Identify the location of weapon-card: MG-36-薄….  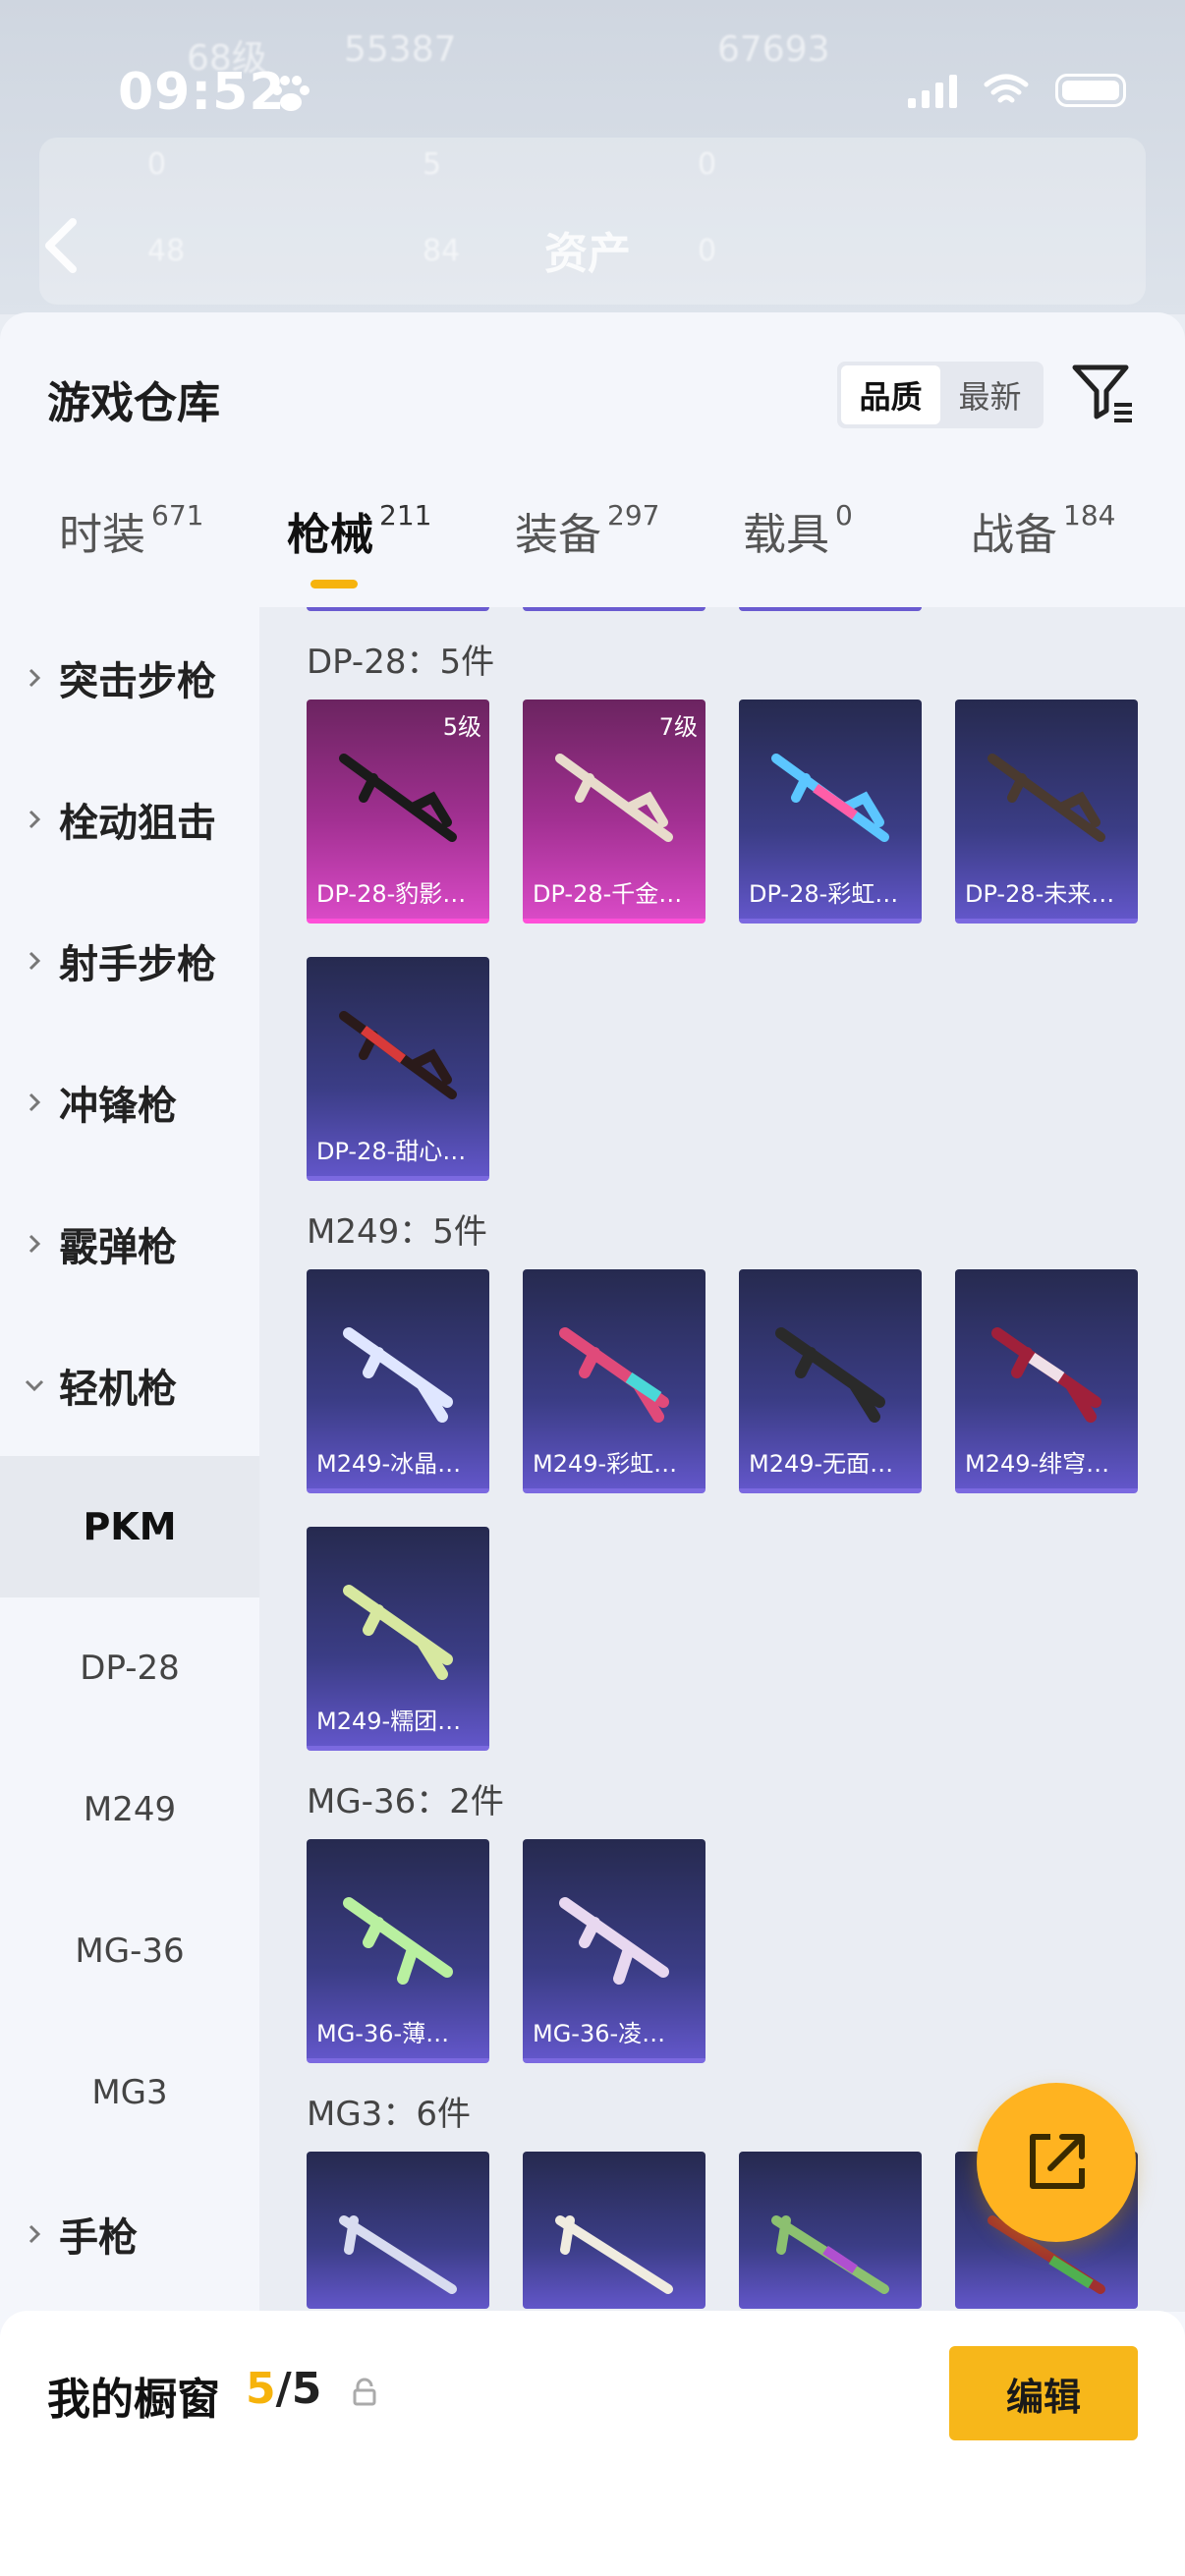
(398, 1951).